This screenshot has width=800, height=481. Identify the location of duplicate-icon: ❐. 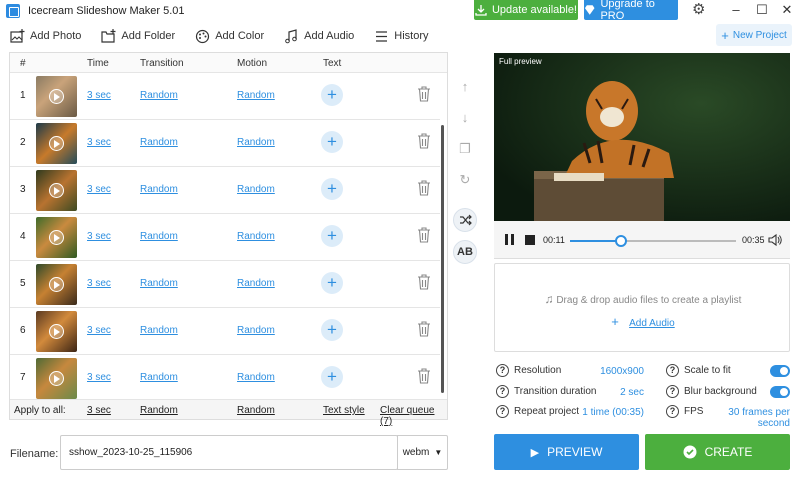
(465, 149).